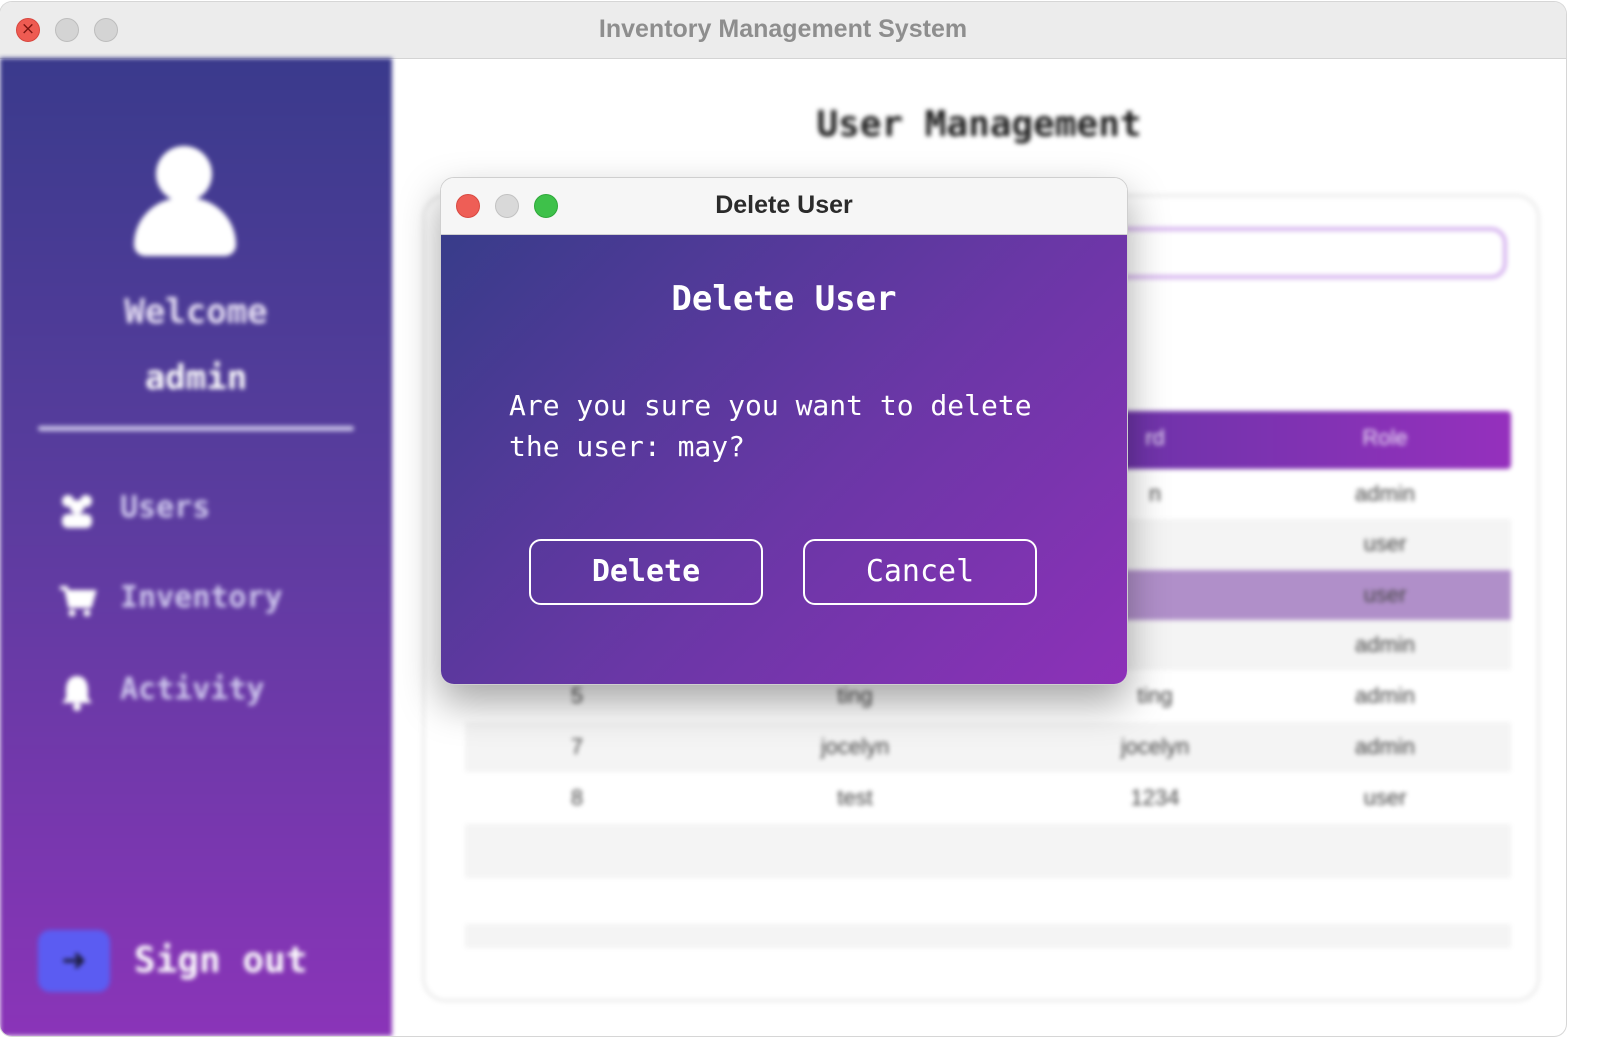 Image resolution: width=1602 pixels, height=1062 pixels. What do you see at coordinates (192, 689) in the screenshot?
I see `sidebar-item-label: Activity` at bounding box center [192, 689].